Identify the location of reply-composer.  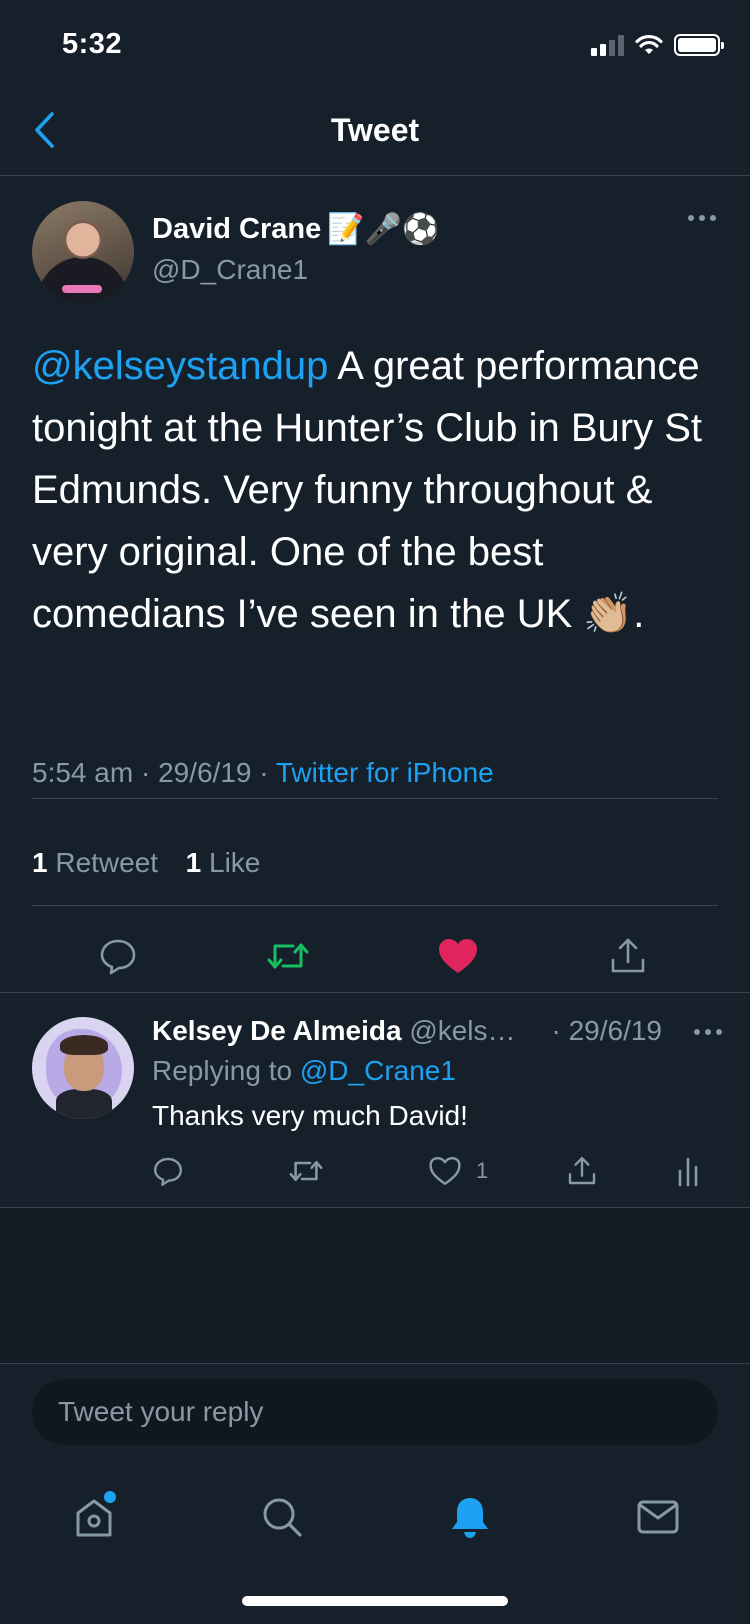
(375, 1408).